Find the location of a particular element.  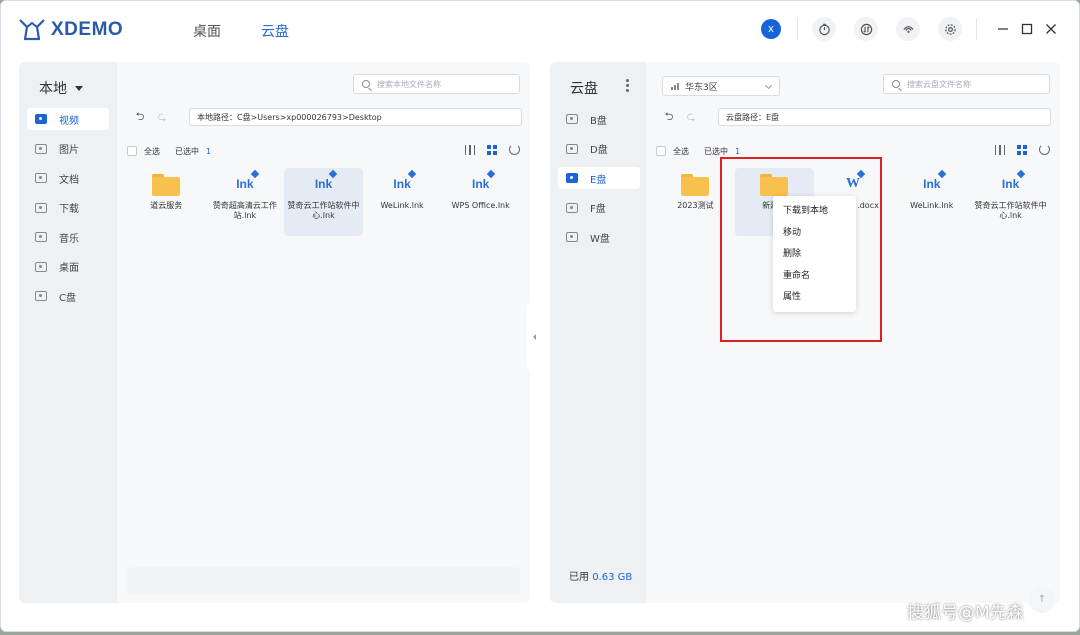

local-search-input: 搜索本地文件名称 is located at coordinates (436, 84).